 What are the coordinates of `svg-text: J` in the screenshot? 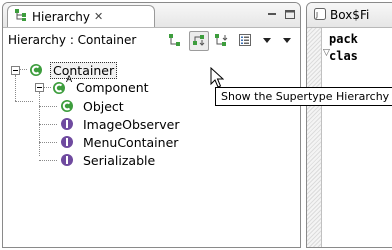 It's located at (316, 15).